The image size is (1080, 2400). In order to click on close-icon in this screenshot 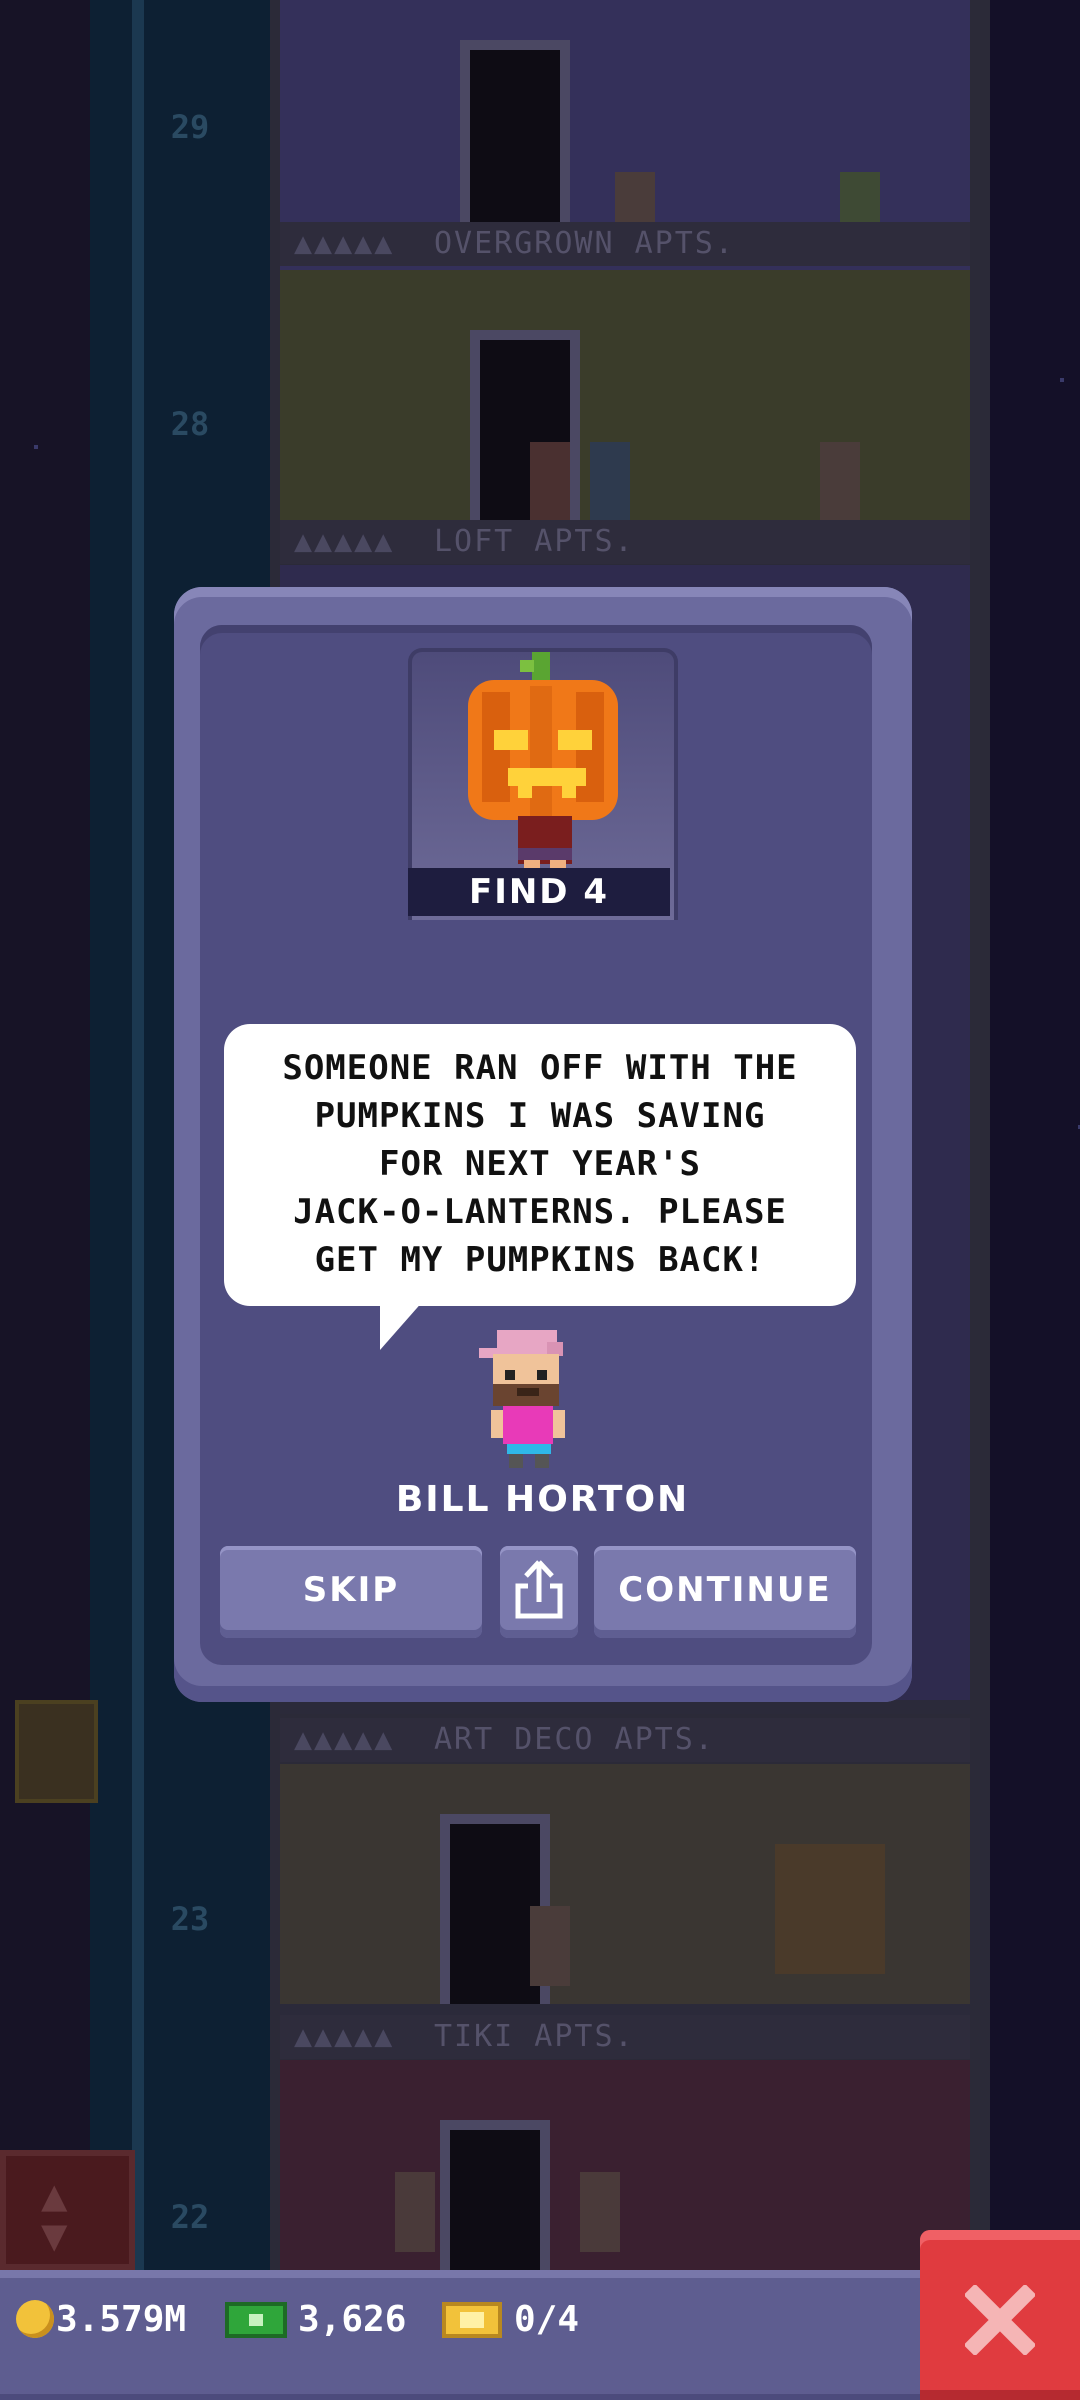, I will do `click(1000, 2320)`.